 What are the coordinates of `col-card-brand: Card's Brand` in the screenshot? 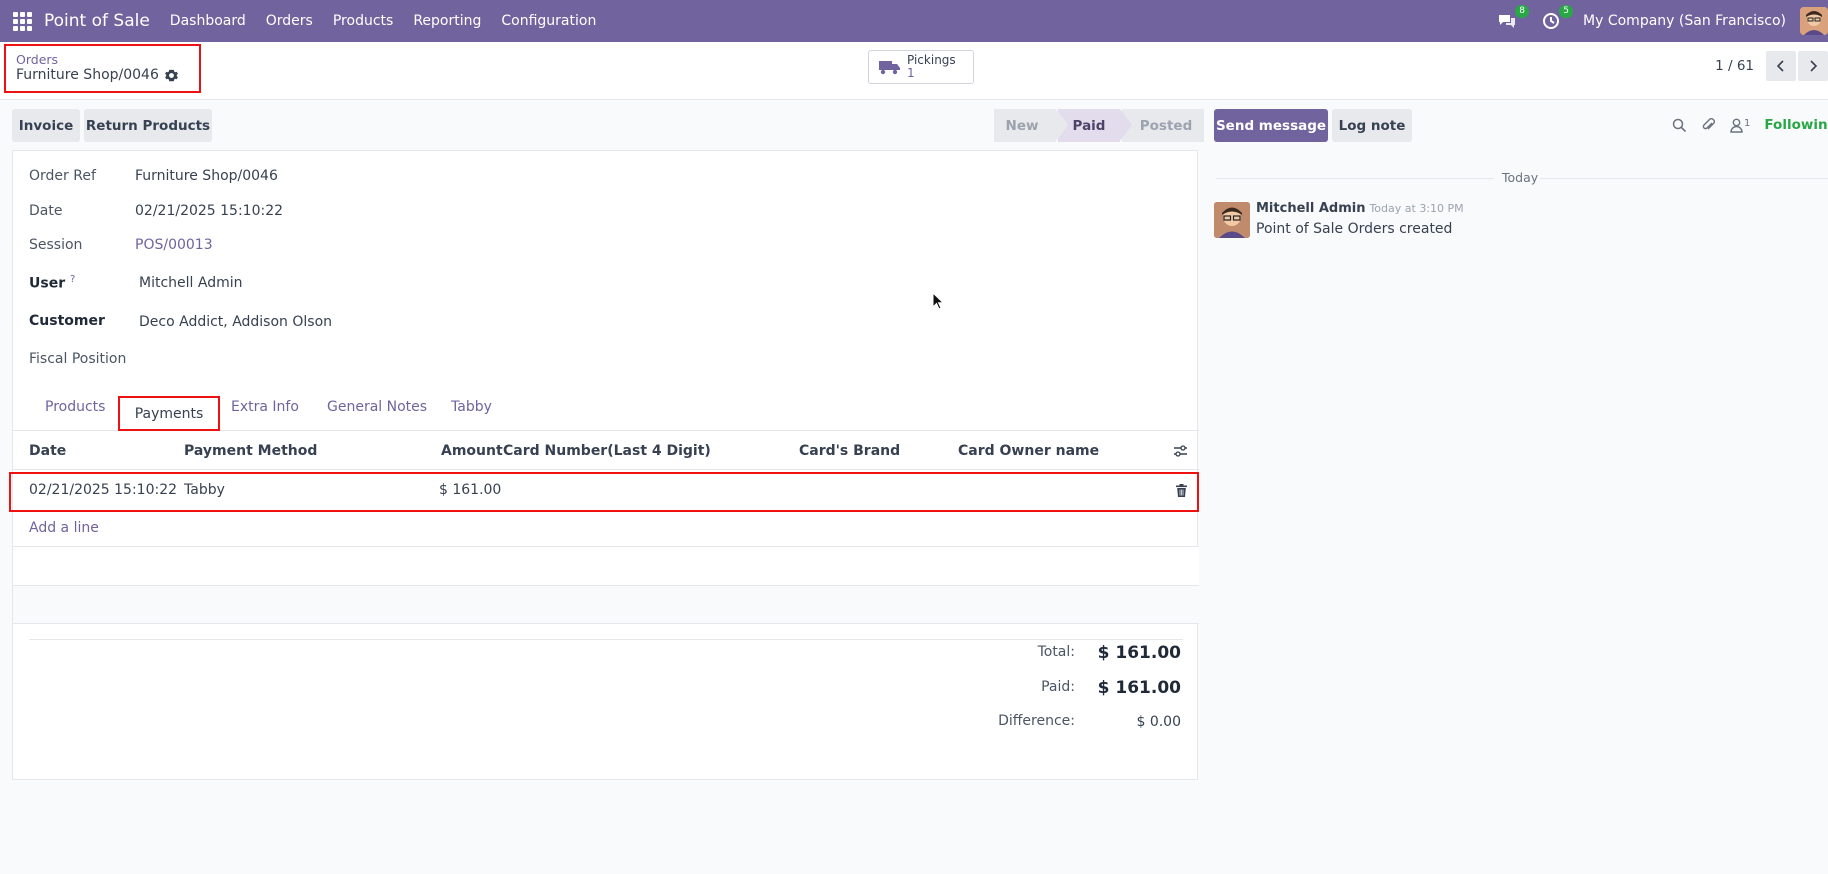 It's located at (849, 451).